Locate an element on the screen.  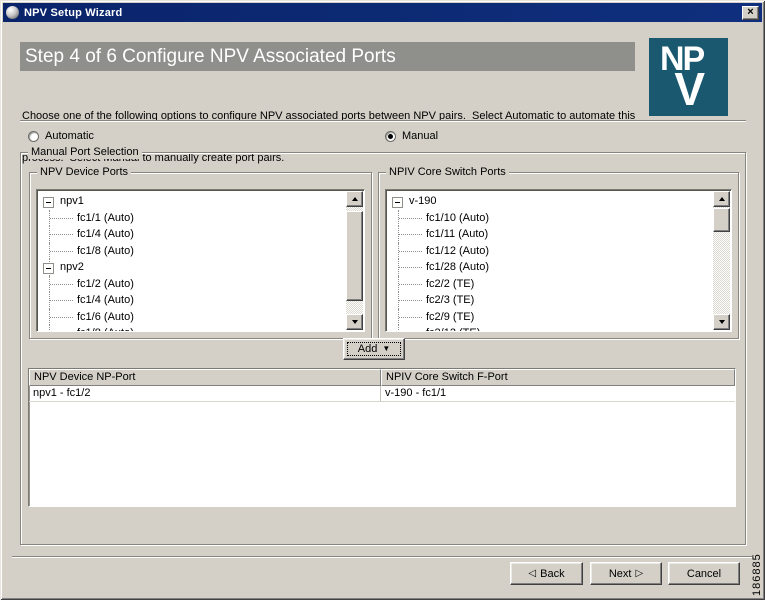
next-button: Next ▷ is located at coordinates (626, 573).